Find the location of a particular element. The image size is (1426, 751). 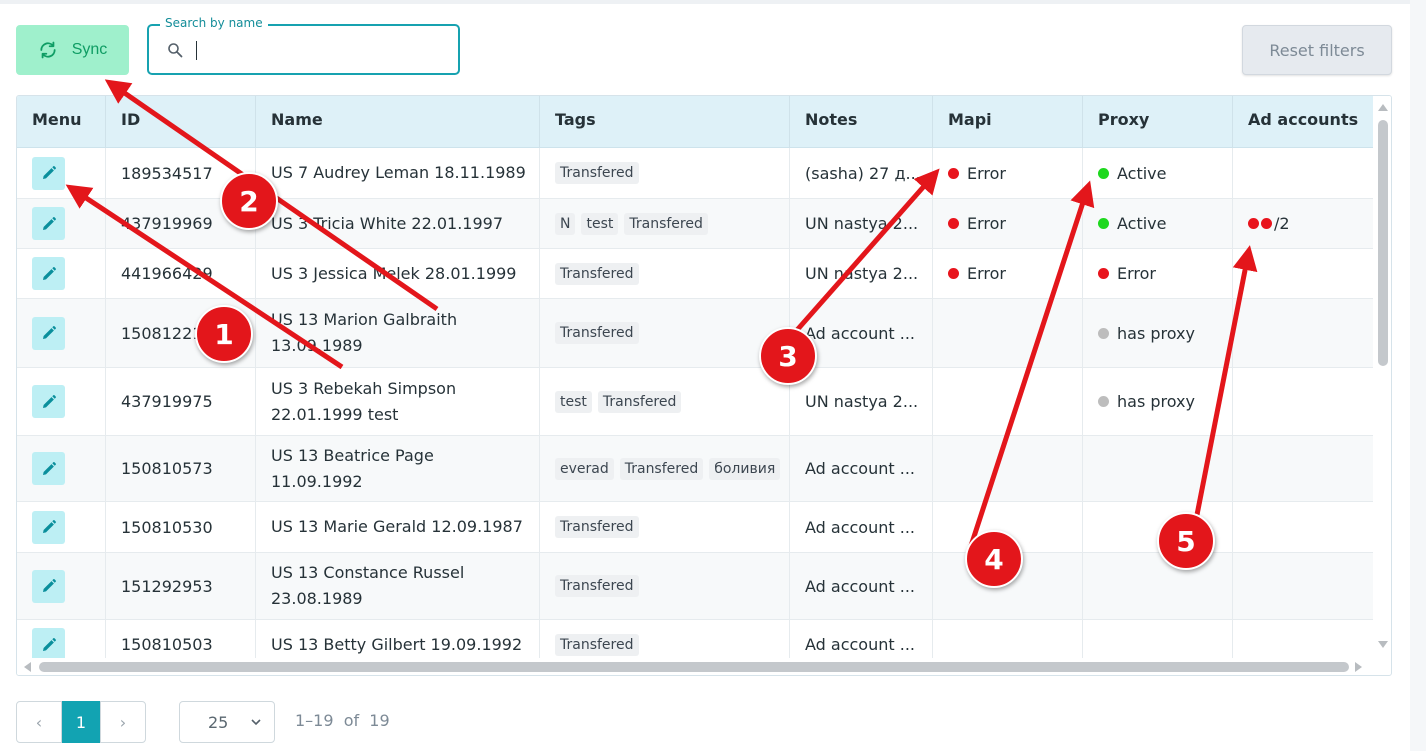

name-cell: US 3 Jessica Melek 28.01.1999 is located at coordinates (398, 273).